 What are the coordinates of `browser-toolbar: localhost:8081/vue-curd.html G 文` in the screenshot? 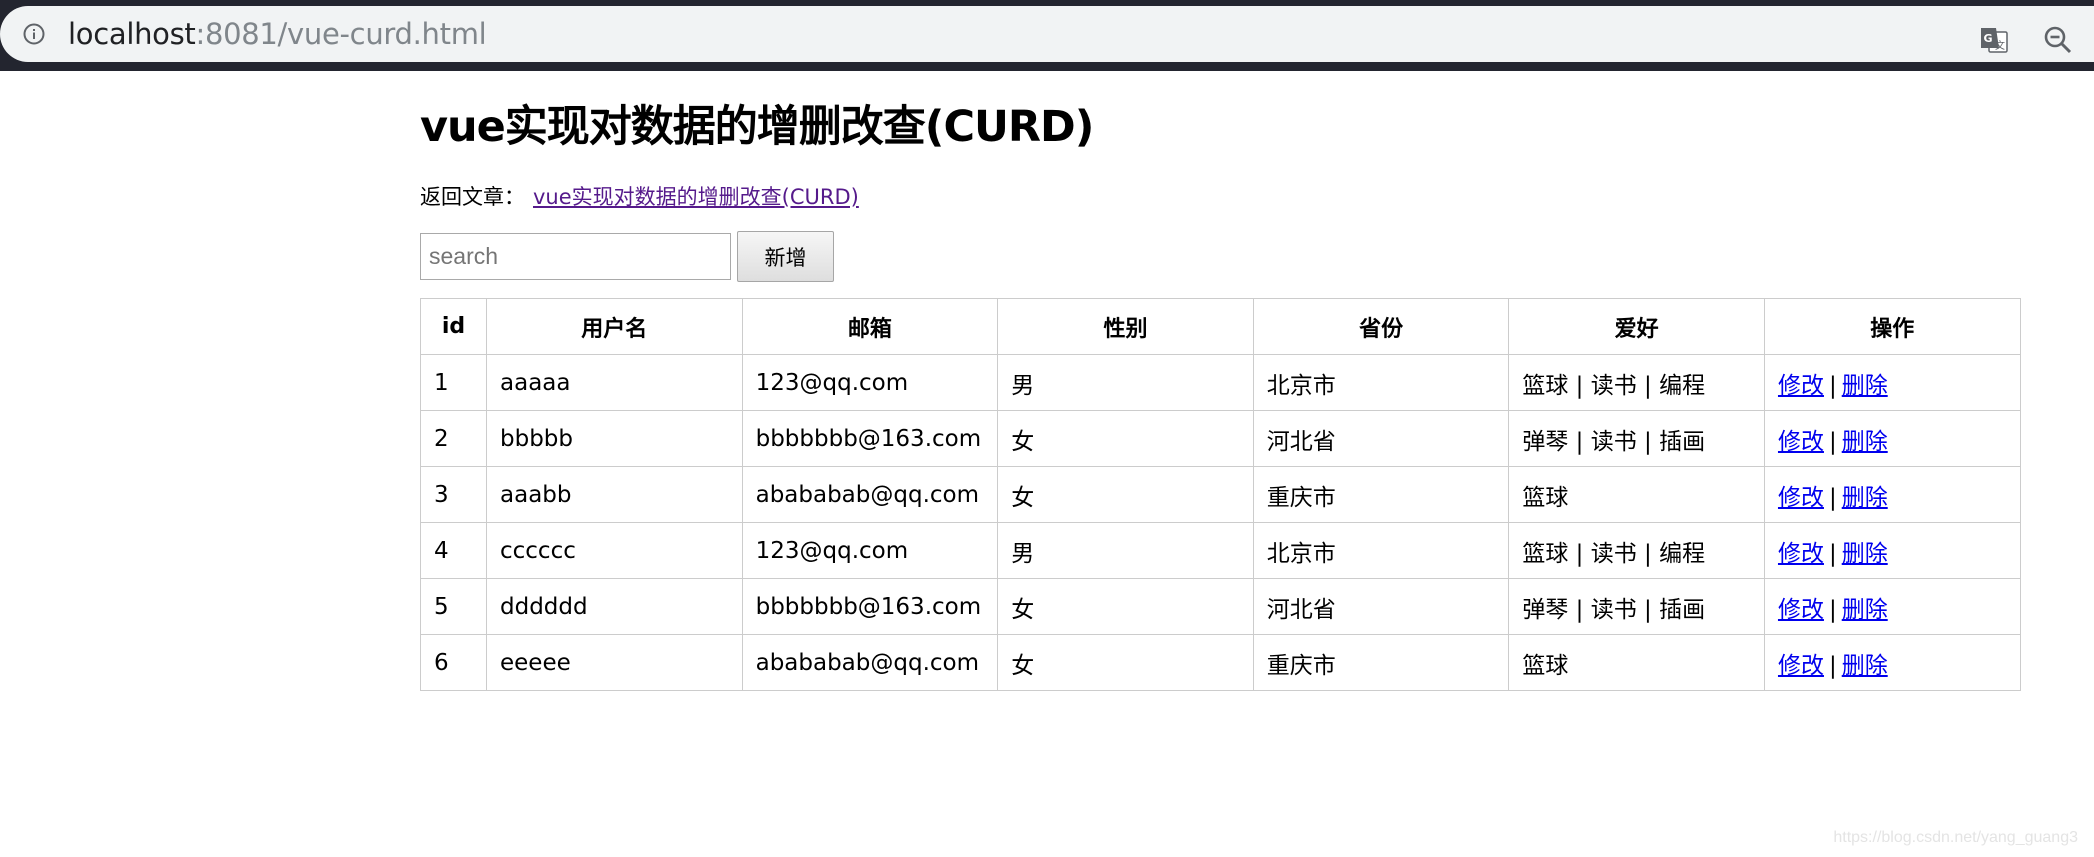 It's located at (1047, 35).